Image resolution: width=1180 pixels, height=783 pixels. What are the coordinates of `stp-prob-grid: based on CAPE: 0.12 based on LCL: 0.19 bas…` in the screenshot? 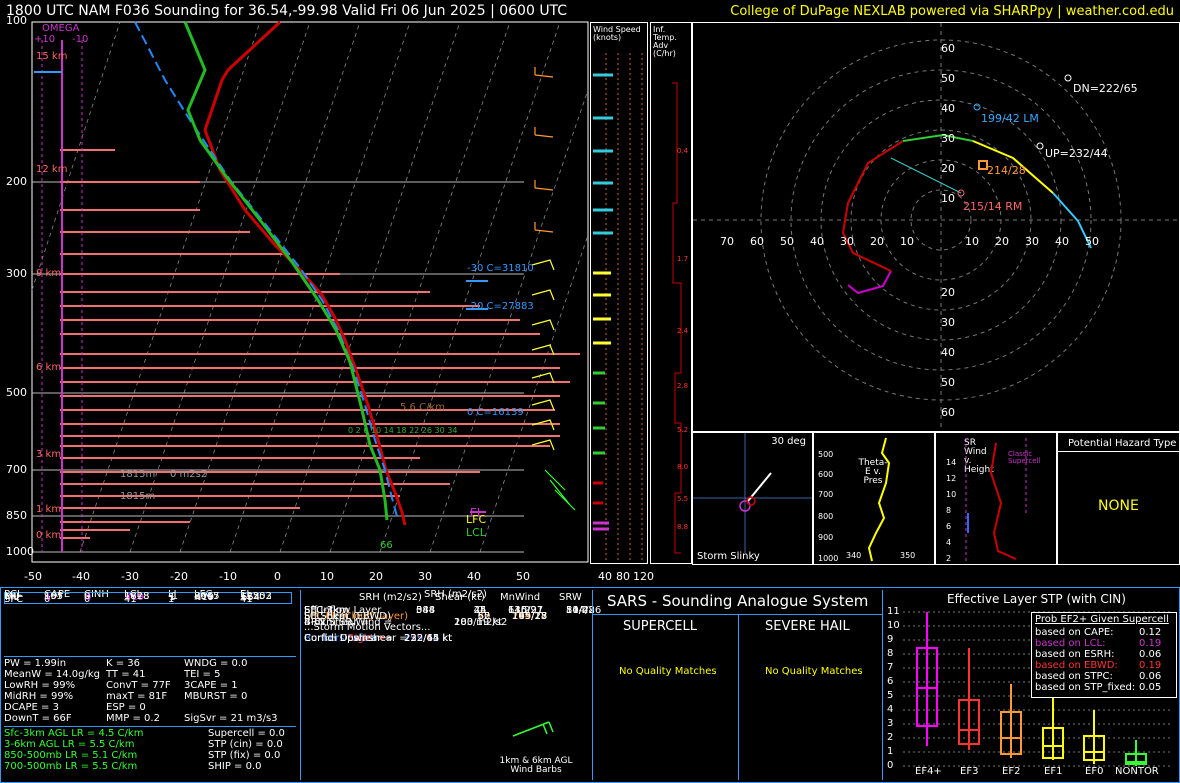 It's located at (1104, 660).